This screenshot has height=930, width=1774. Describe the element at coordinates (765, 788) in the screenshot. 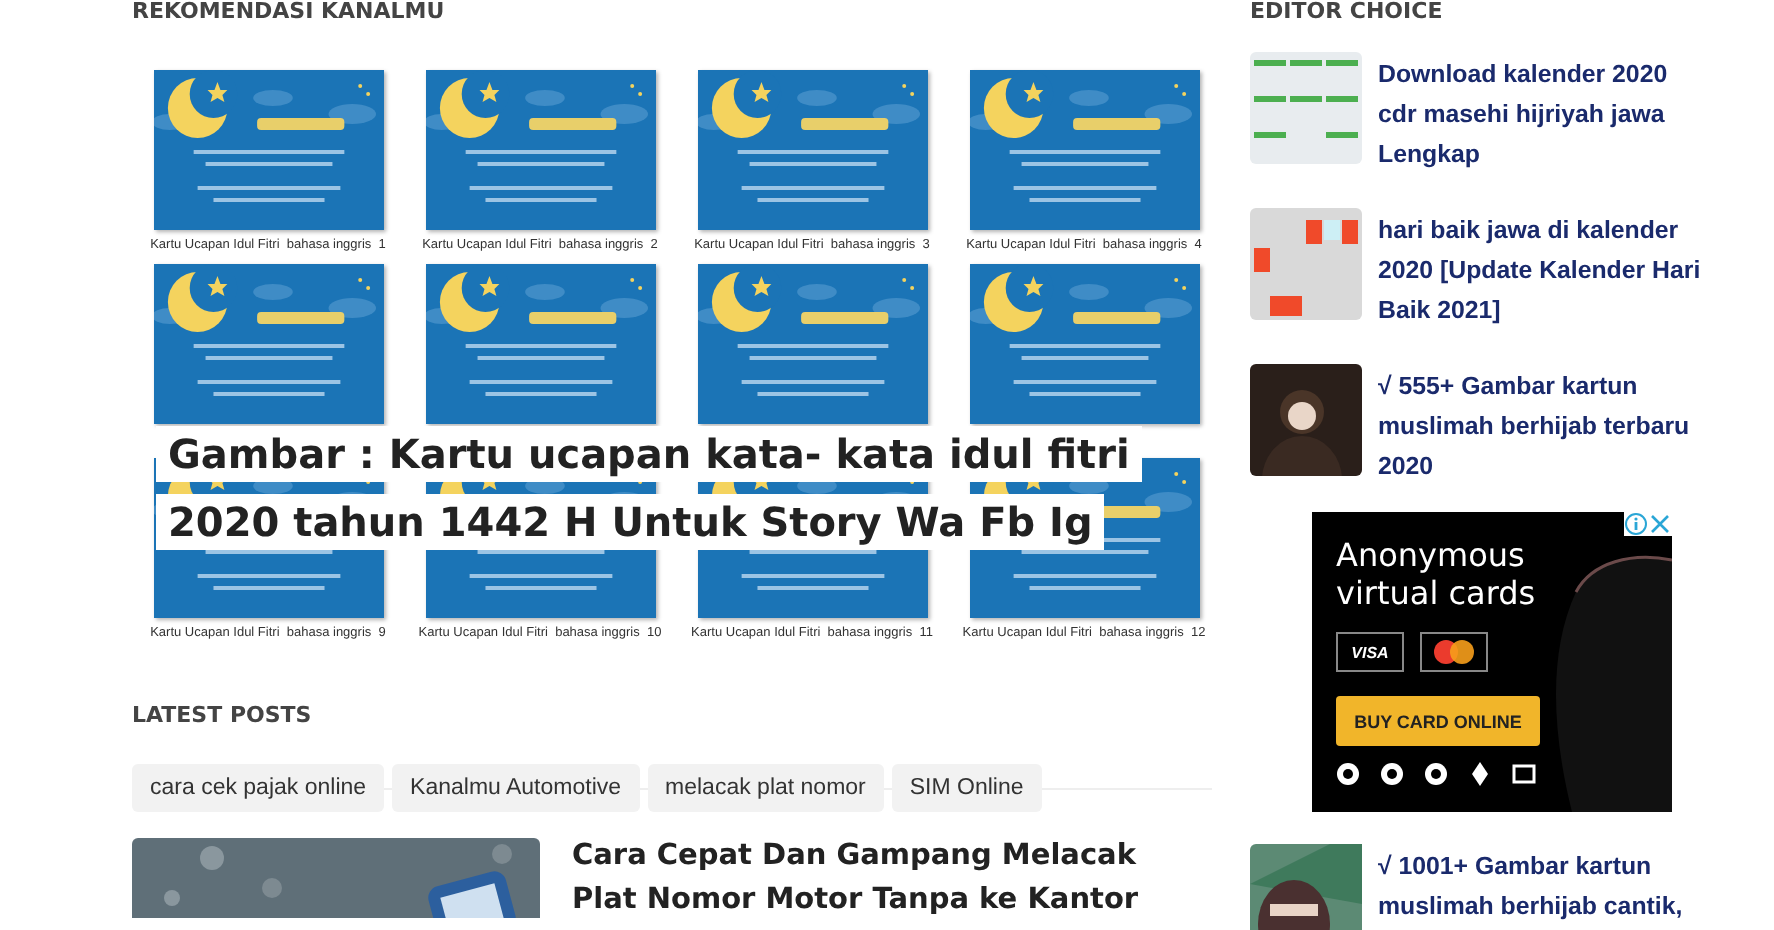

I see `tag-link: melacak plat nomor` at that location.